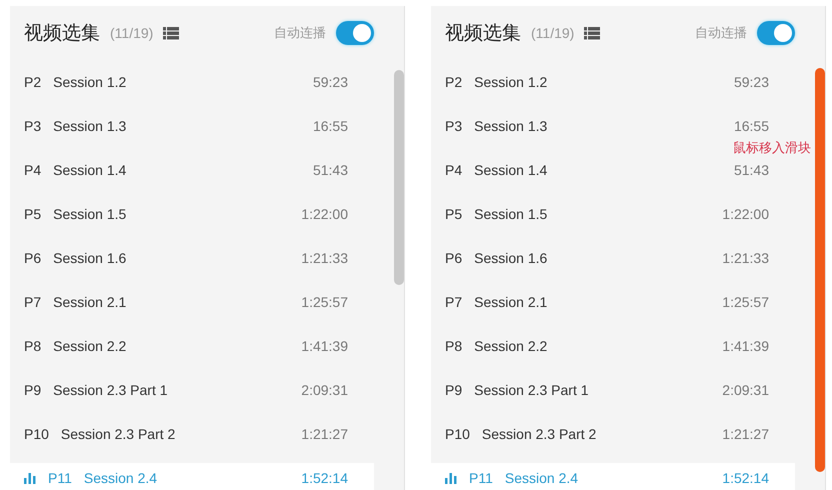  I want to click on annotation-text: 鼠标移入滑块, so click(772, 148).